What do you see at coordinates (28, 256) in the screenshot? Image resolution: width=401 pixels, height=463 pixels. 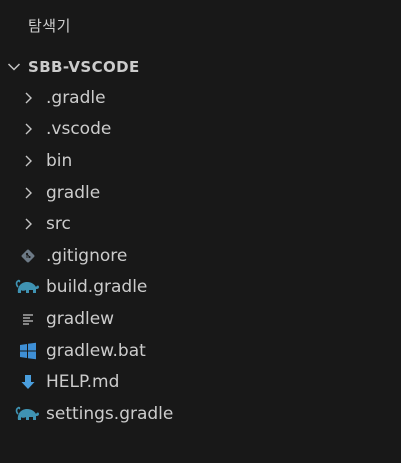 I see `git-icon` at bounding box center [28, 256].